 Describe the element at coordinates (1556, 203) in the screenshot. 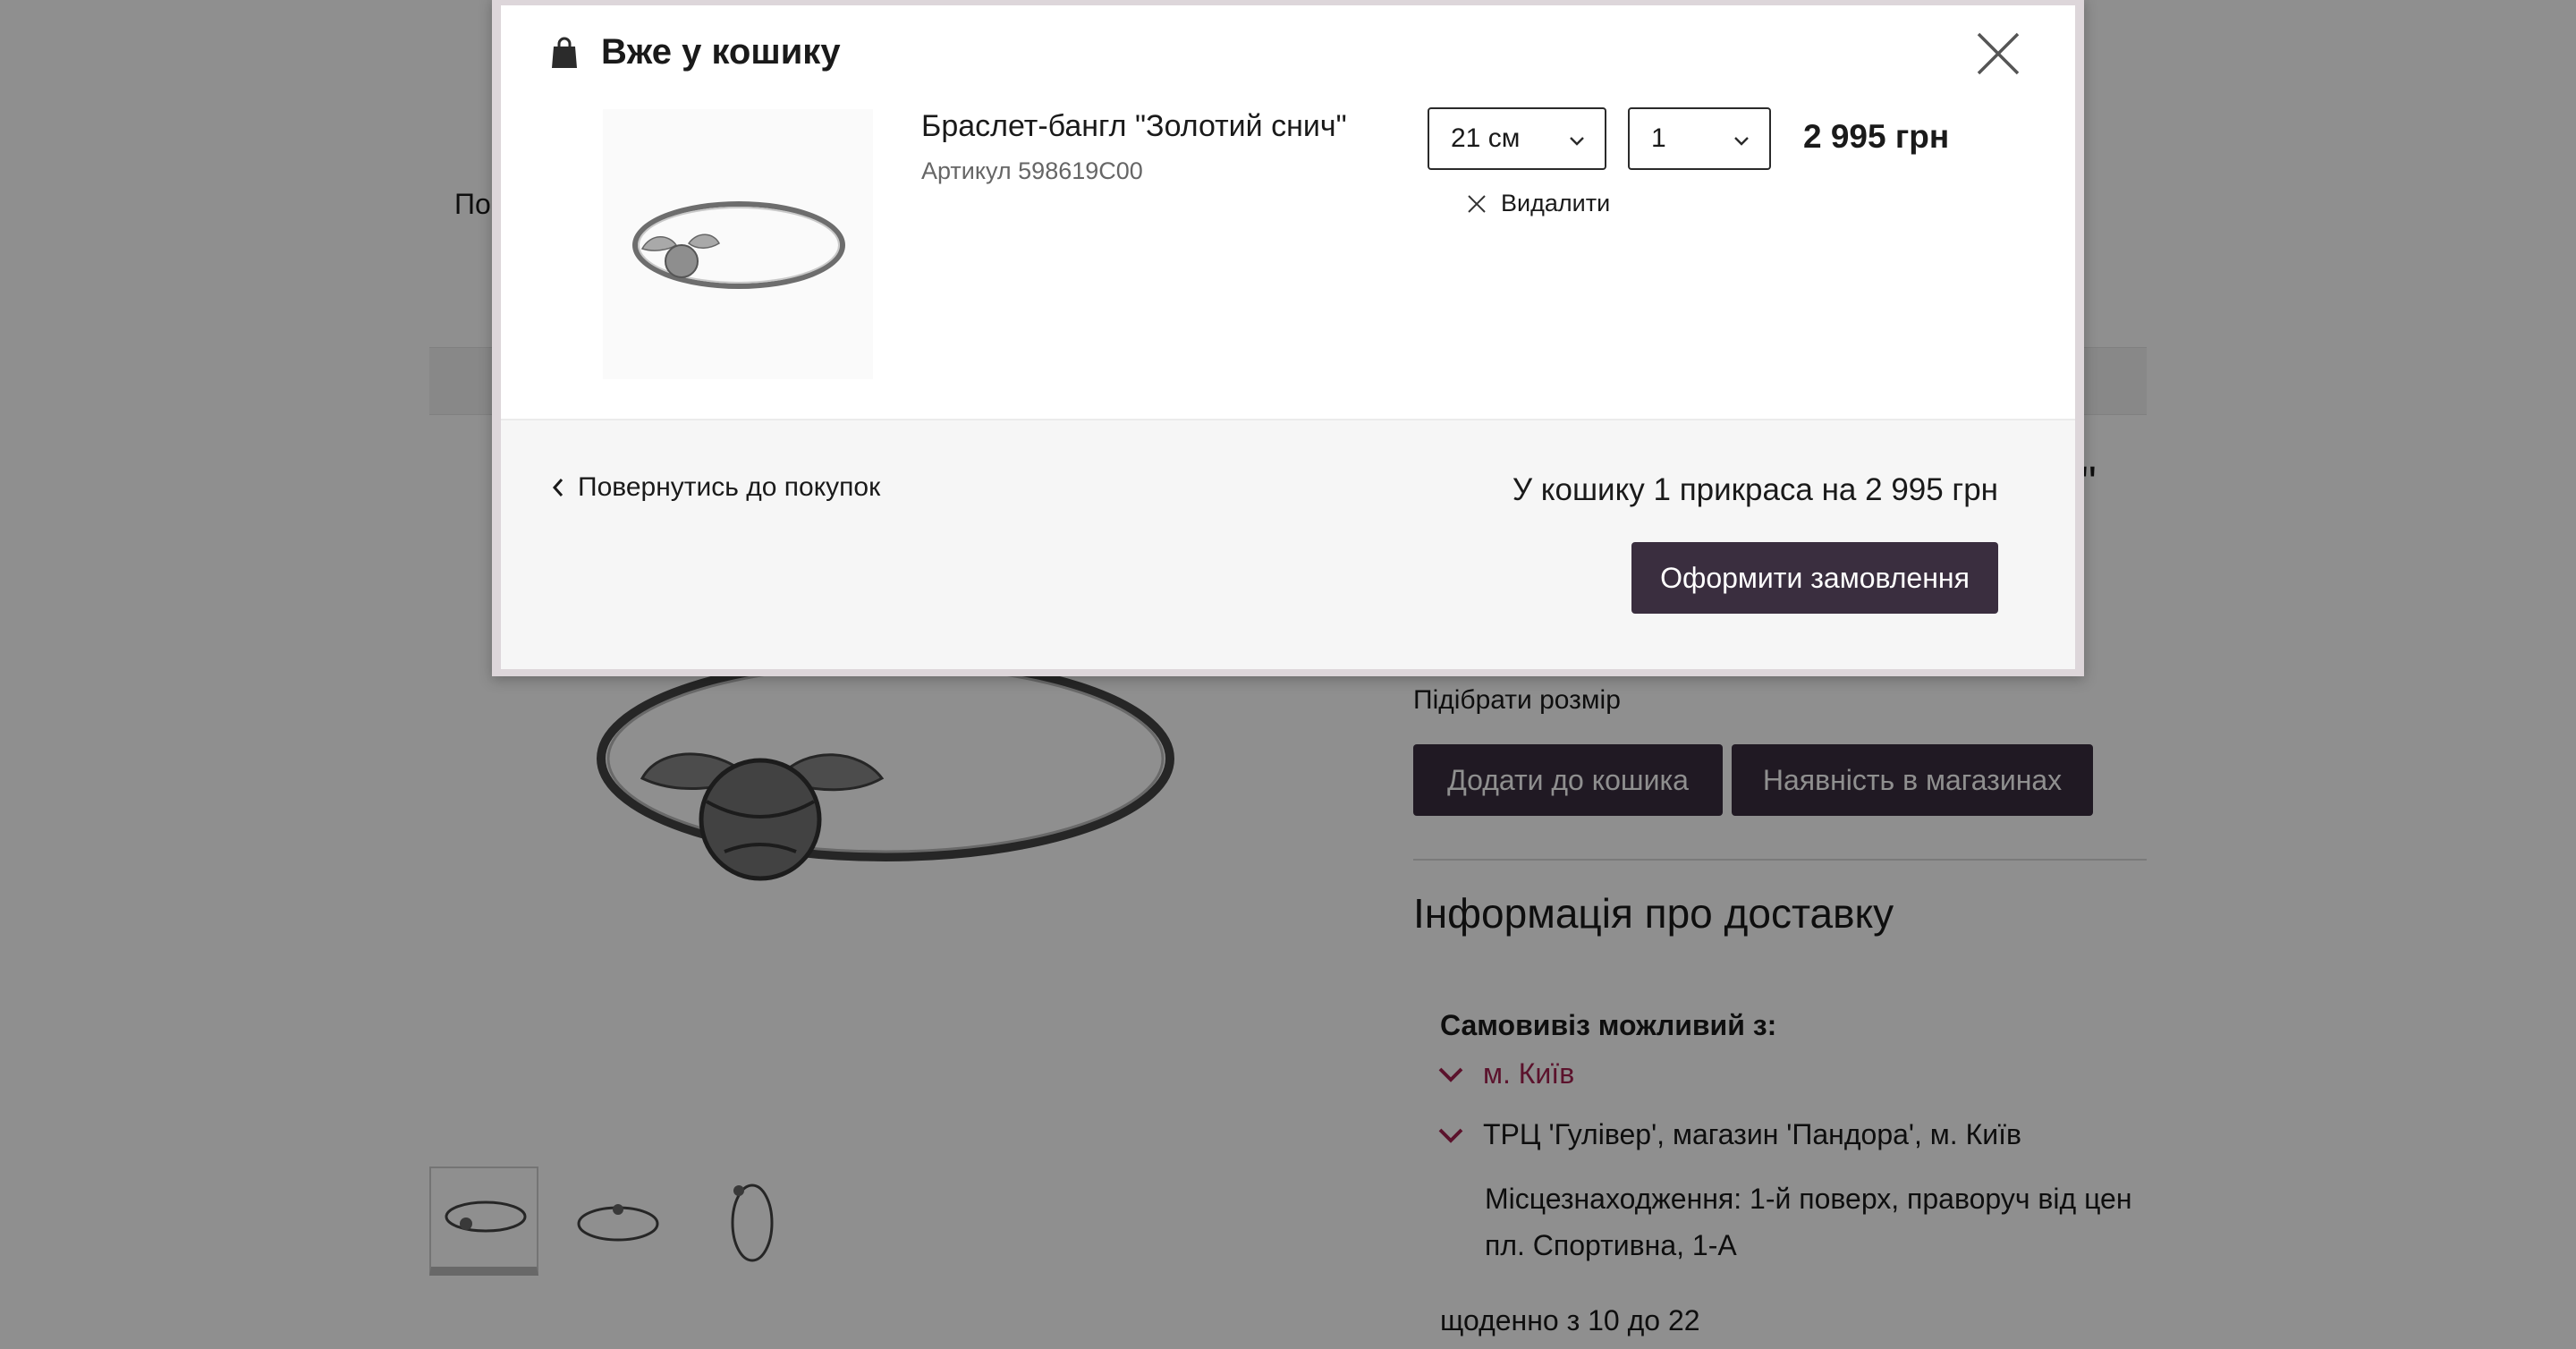

I see `remove-item-label: Видалити` at that location.